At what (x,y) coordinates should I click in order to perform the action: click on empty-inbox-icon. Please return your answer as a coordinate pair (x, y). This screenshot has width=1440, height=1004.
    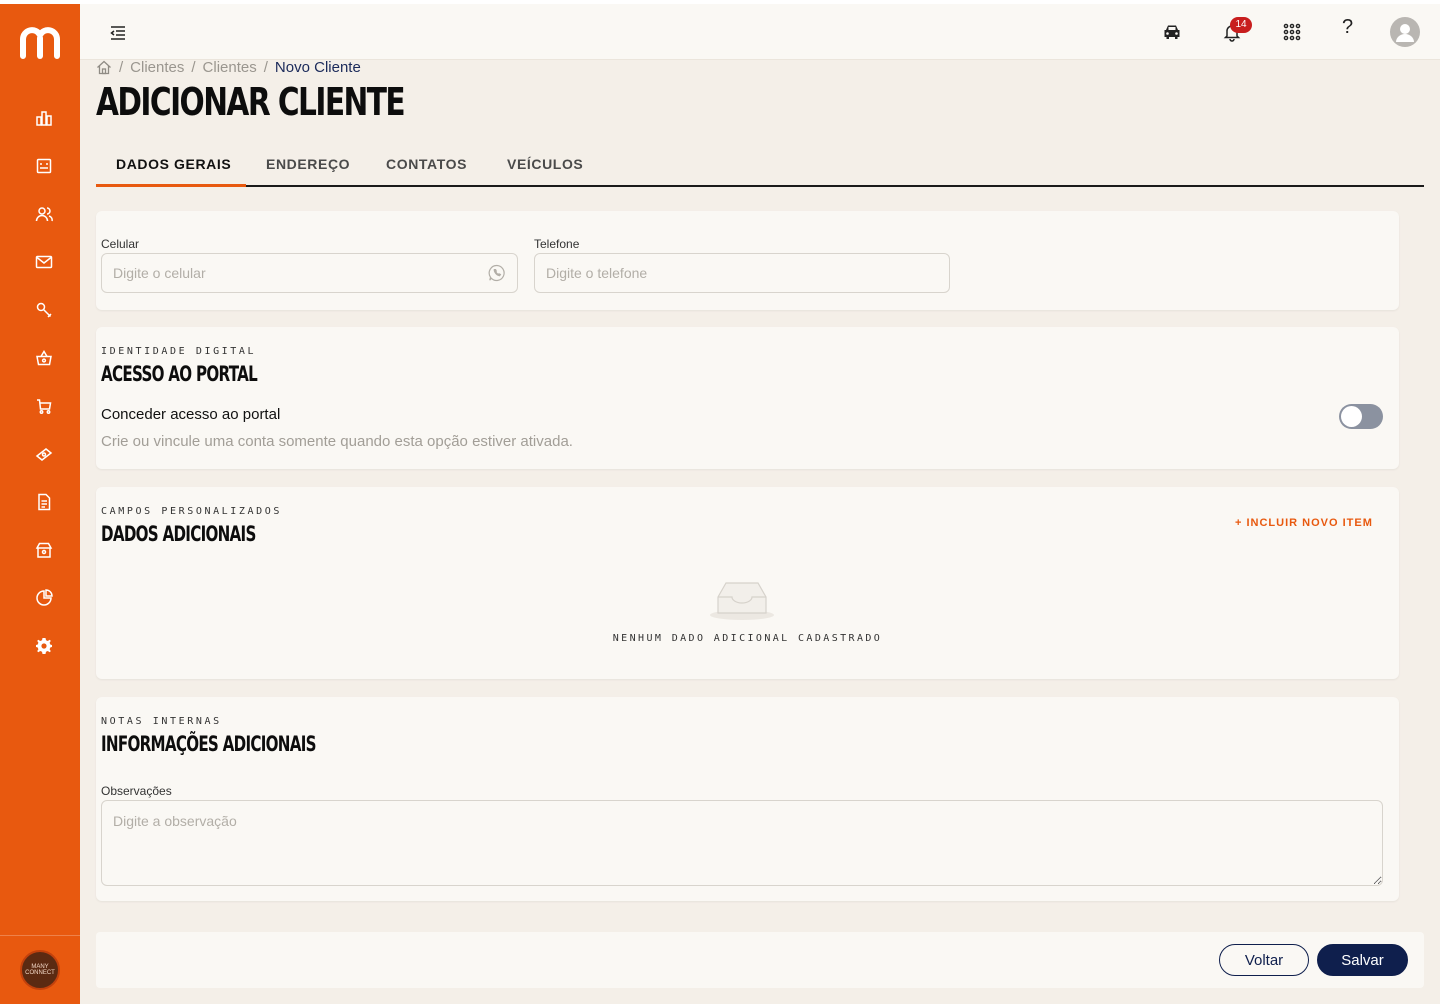
    Looking at the image, I should click on (742, 601).